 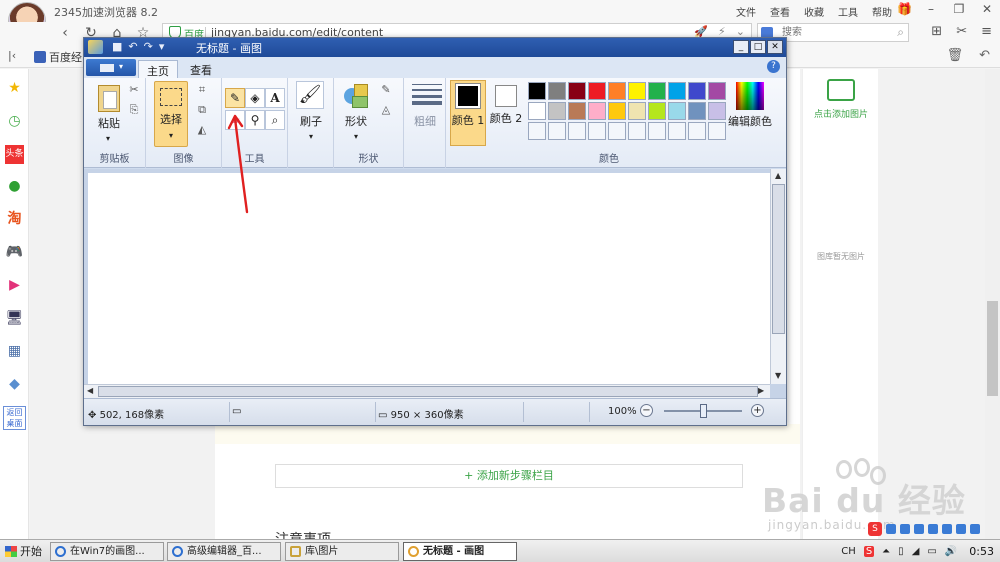 What do you see at coordinates (14, 384) in the screenshot?
I see `eraser-icon: ◆` at bounding box center [14, 384].